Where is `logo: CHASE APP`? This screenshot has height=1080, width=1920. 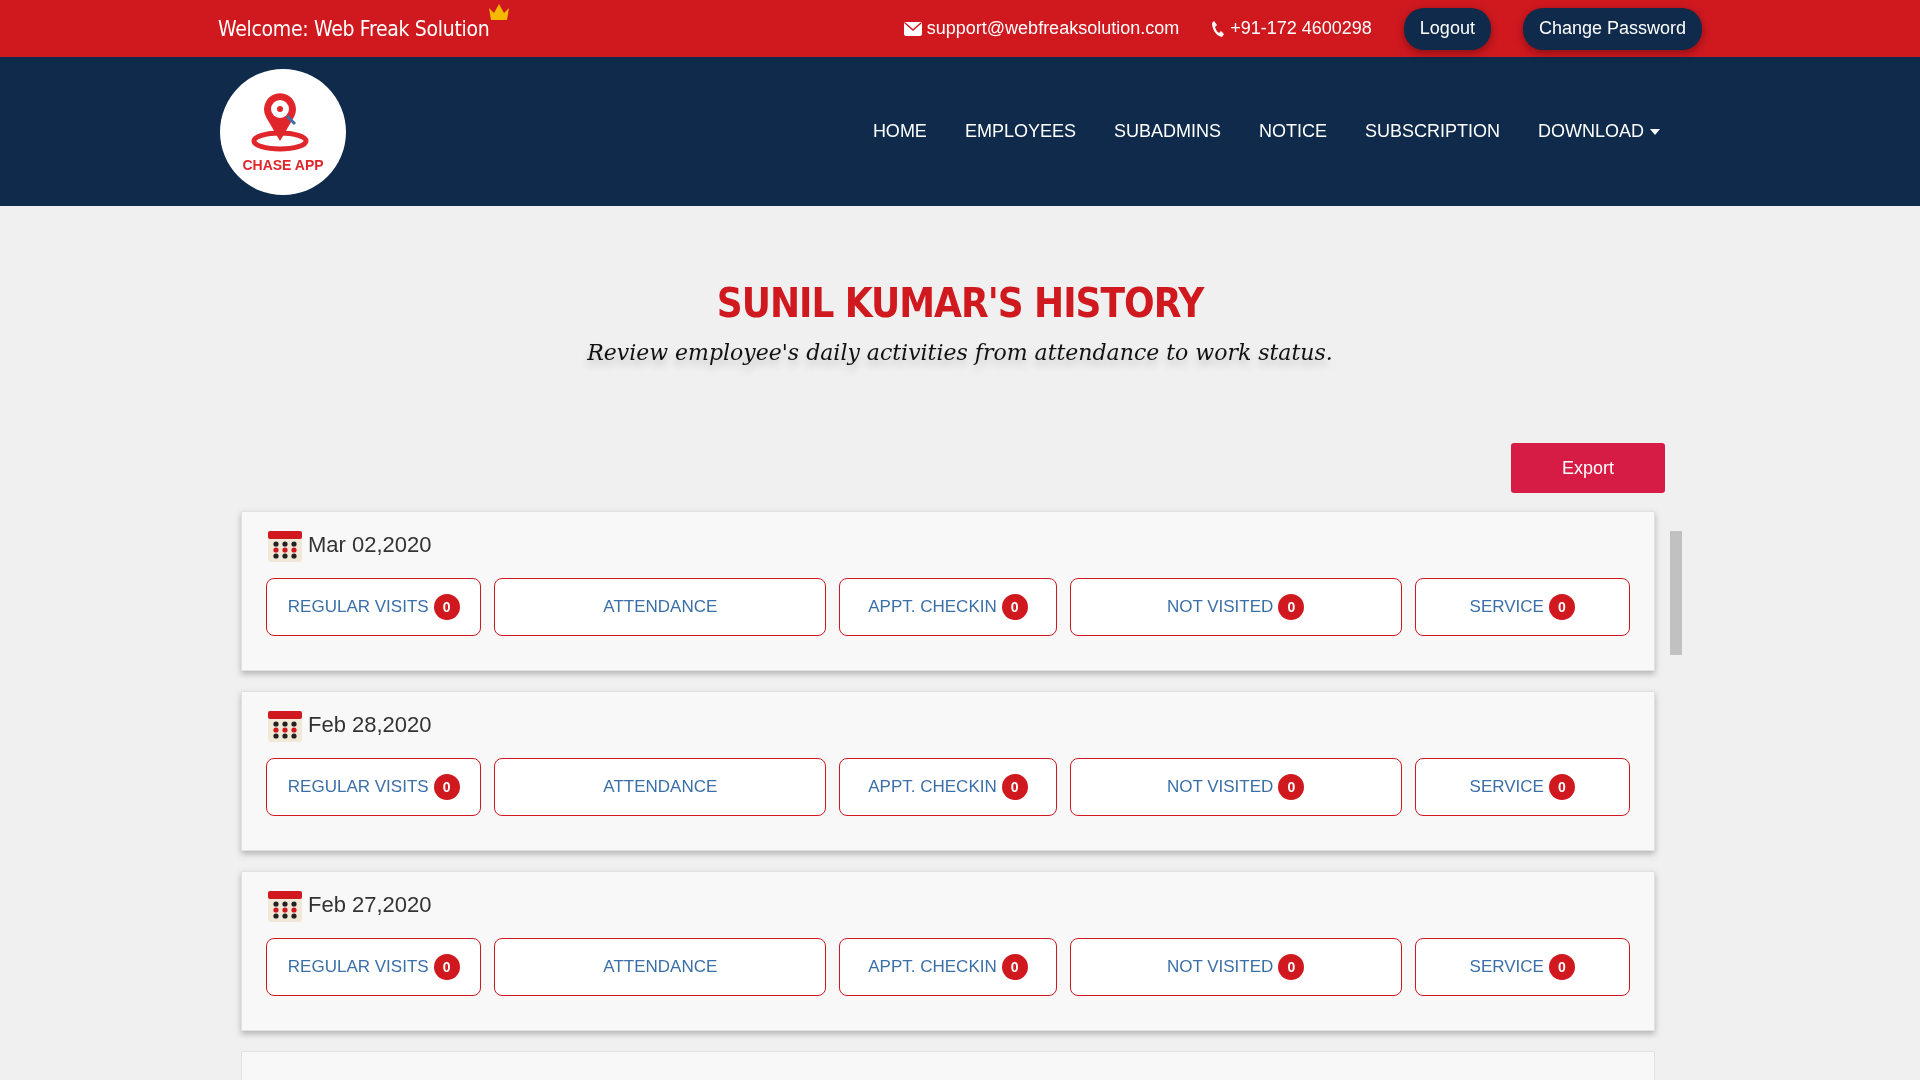
logo: CHASE APP is located at coordinates (283, 131).